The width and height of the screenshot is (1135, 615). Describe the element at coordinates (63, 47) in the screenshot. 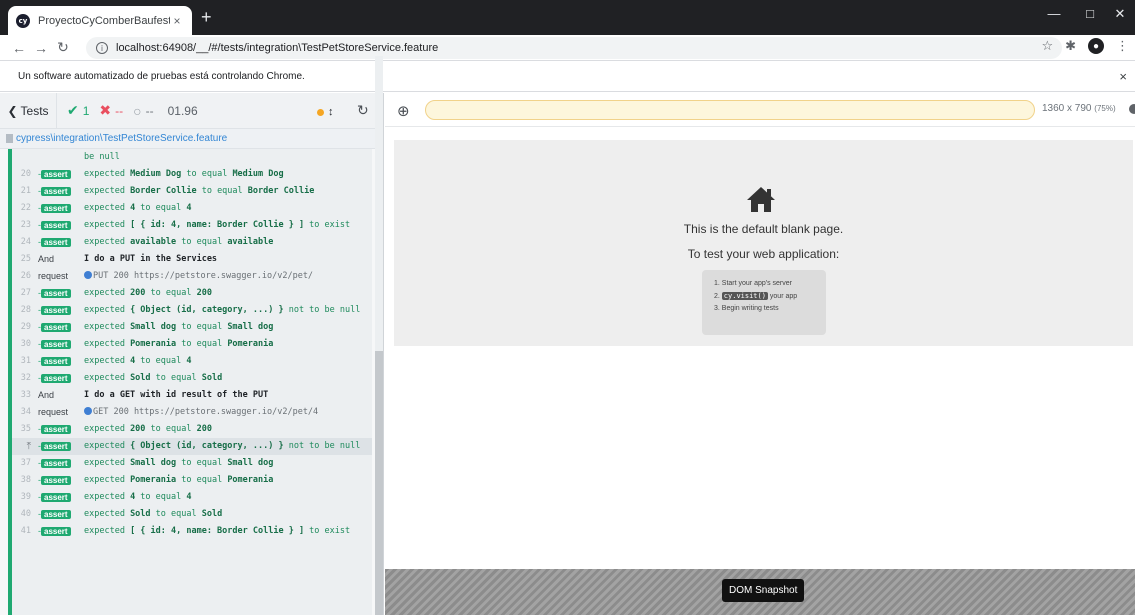

I see `reload-icon: ↻` at that location.